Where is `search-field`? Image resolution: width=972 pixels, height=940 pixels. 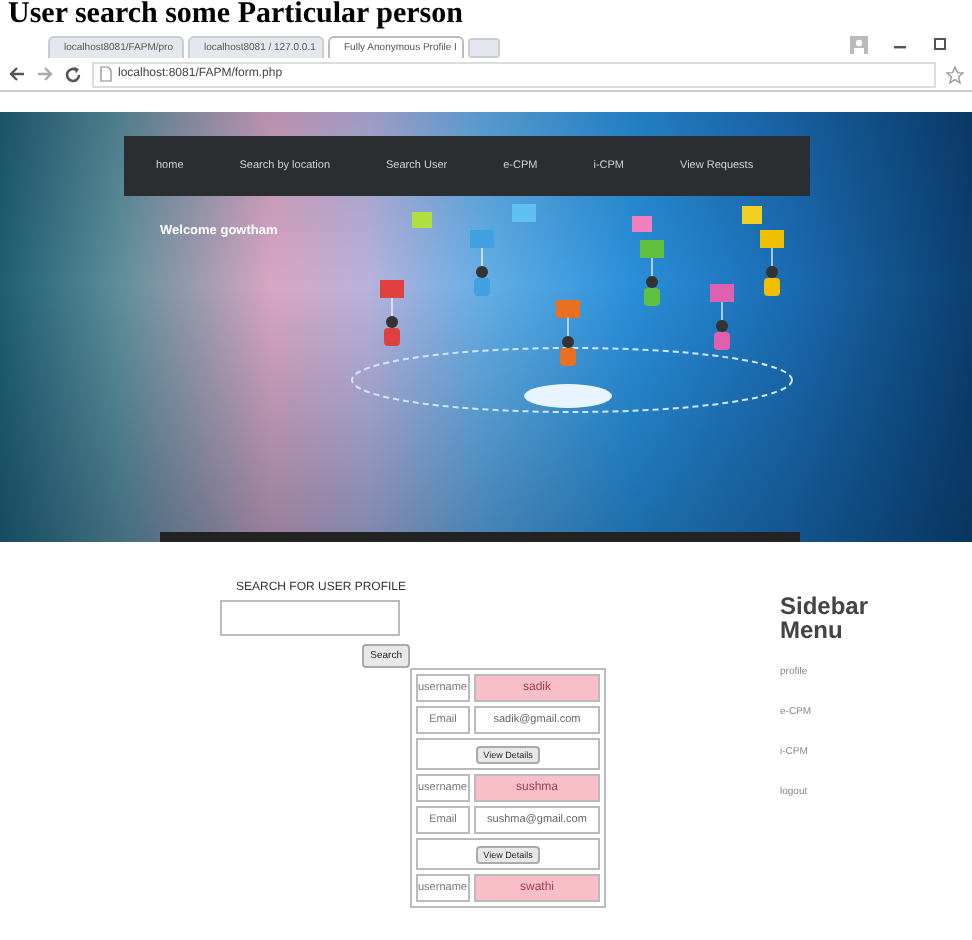 search-field is located at coordinates (310, 618).